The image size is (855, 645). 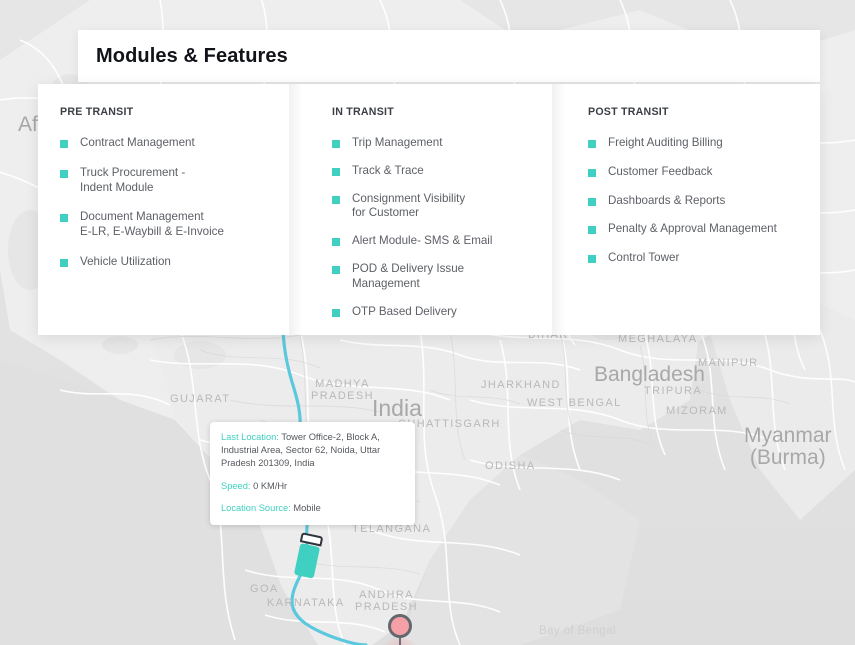 What do you see at coordinates (173, 262) in the screenshot?
I see `list-item: Vehicle Utilization` at bounding box center [173, 262].